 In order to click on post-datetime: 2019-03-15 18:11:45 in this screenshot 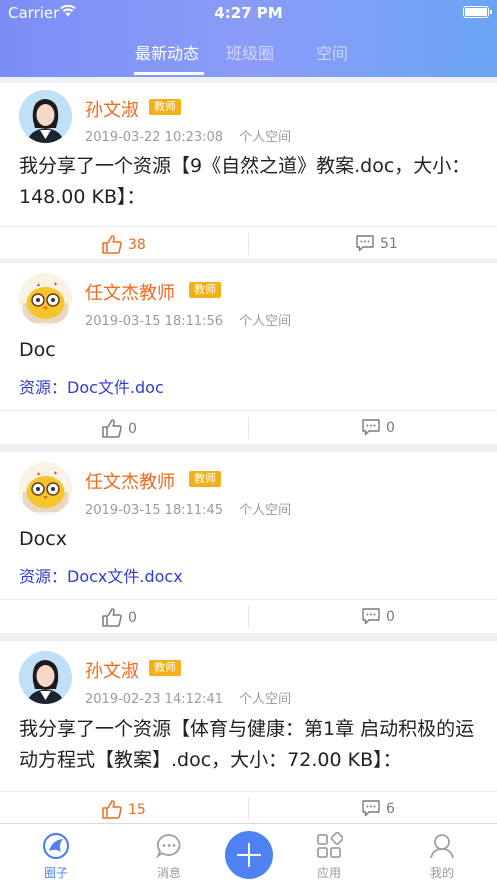, I will do `click(154, 510)`.